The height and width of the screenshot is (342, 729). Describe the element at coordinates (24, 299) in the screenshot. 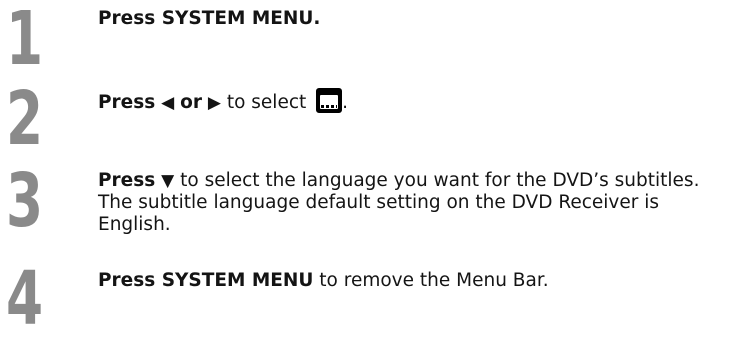

I see `step-number: 4` at that location.